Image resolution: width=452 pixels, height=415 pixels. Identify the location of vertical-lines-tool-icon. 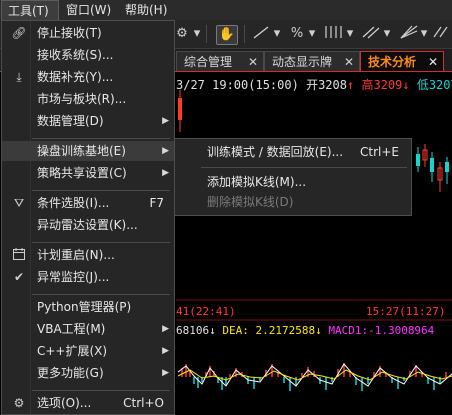
(333, 34).